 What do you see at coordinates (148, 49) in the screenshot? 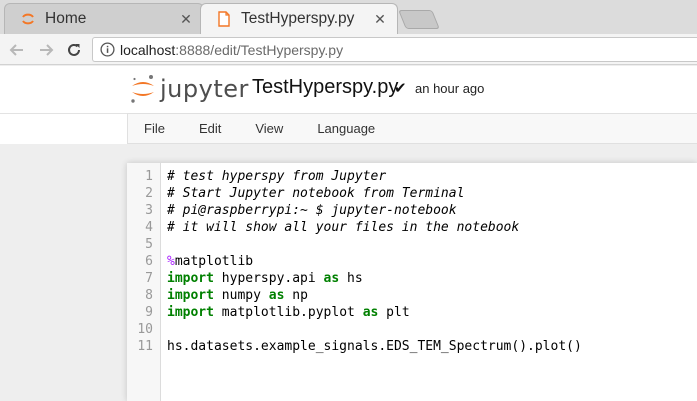
I see `url-host: localhost` at bounding box center [148, 49].